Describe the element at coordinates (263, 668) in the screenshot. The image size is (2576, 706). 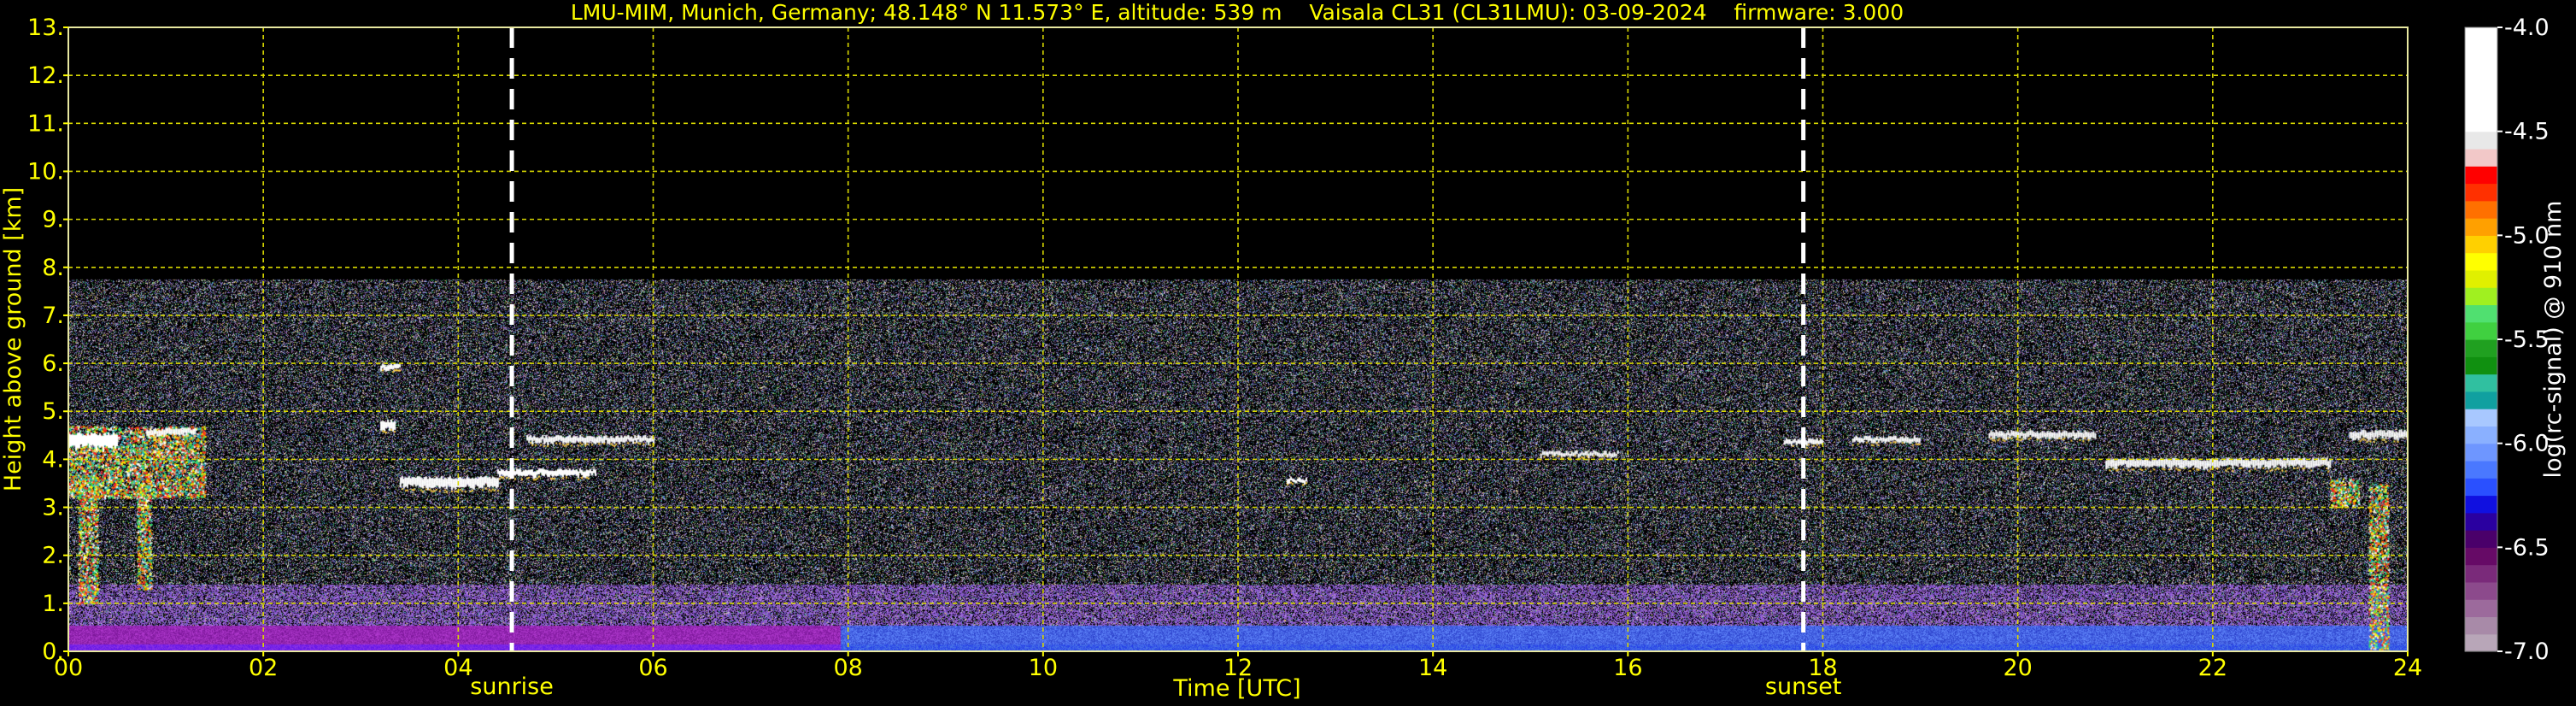
I see `x-tick-label: 02` at that location.